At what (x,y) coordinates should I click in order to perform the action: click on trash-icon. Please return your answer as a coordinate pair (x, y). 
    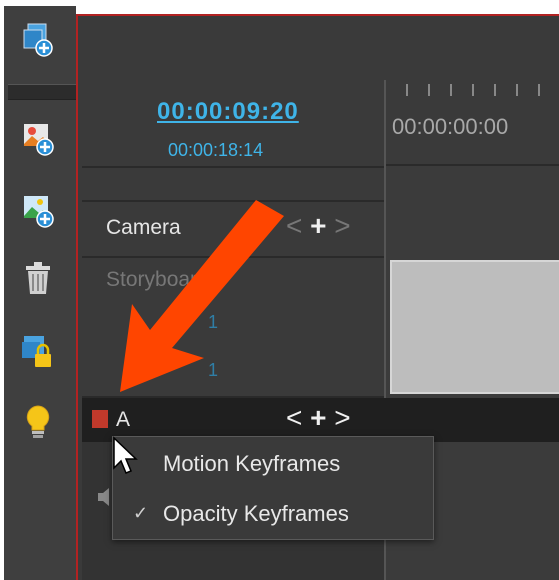
    Looking at the image, I should click on (38, 278).